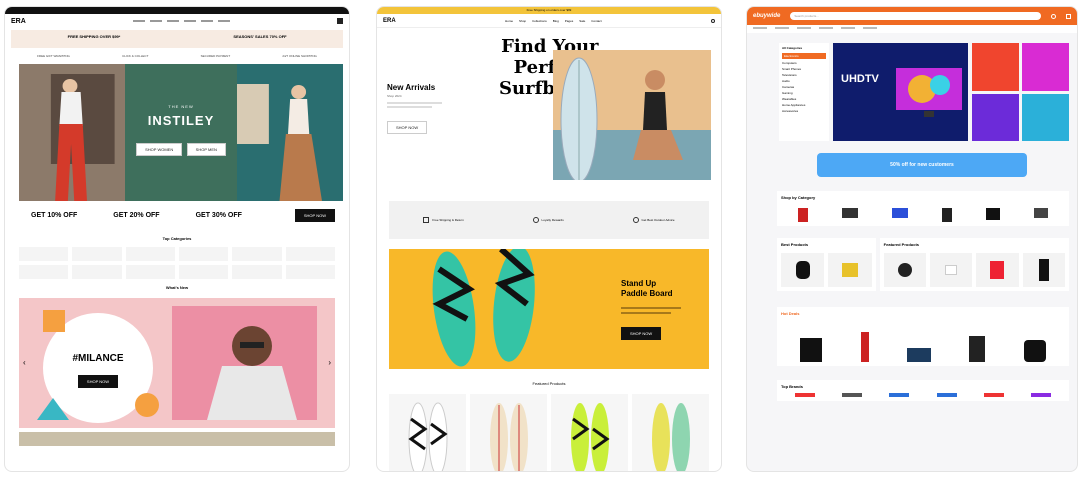  I want to click on shop-men-button: SHOP MEN, so click(206, 149).